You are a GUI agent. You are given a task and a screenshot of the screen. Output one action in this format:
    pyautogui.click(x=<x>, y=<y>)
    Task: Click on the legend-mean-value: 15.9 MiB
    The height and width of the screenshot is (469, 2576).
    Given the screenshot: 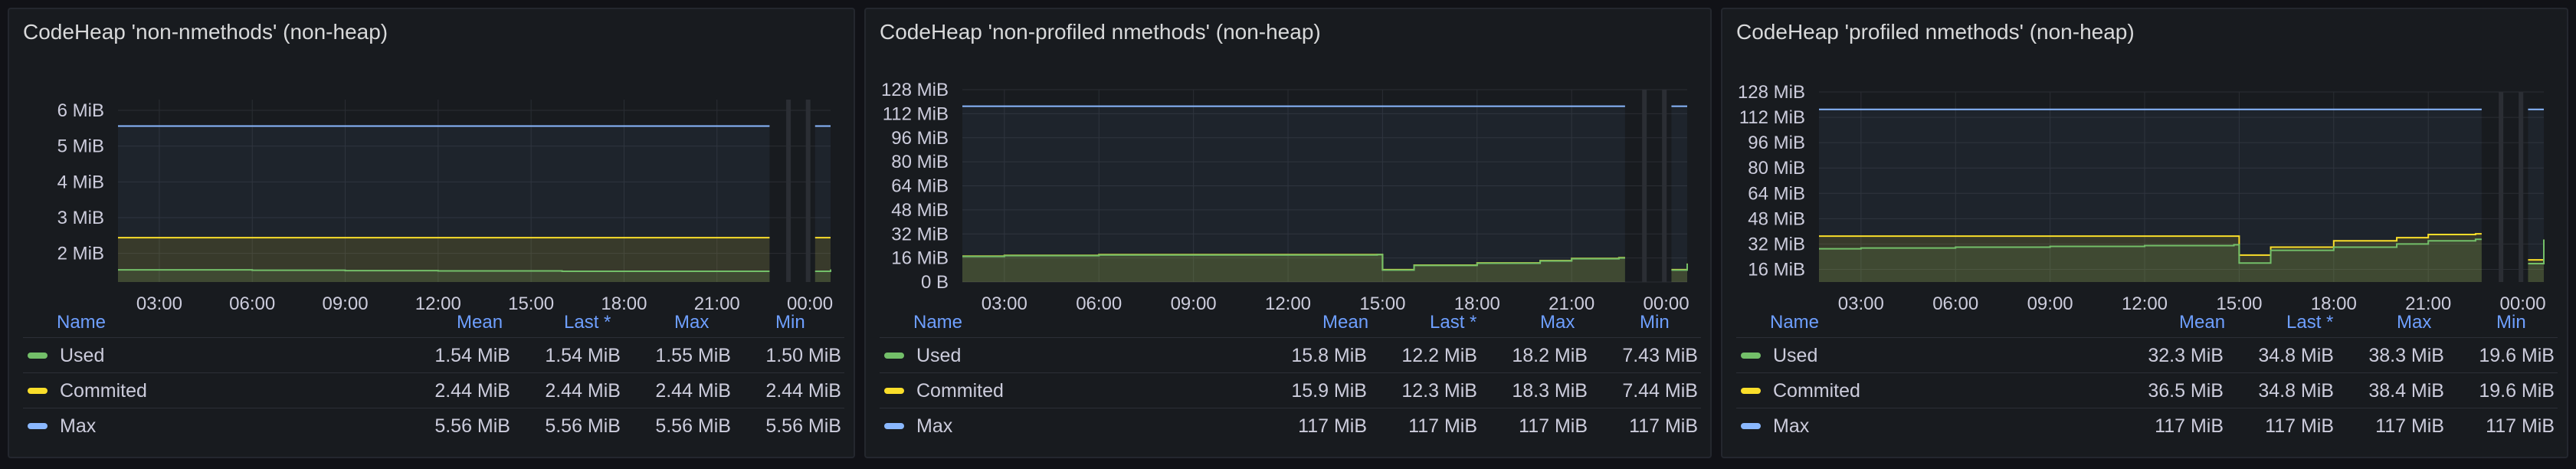 What is the action you would take?
    pyautogui.click(x=1329, y=391)
    